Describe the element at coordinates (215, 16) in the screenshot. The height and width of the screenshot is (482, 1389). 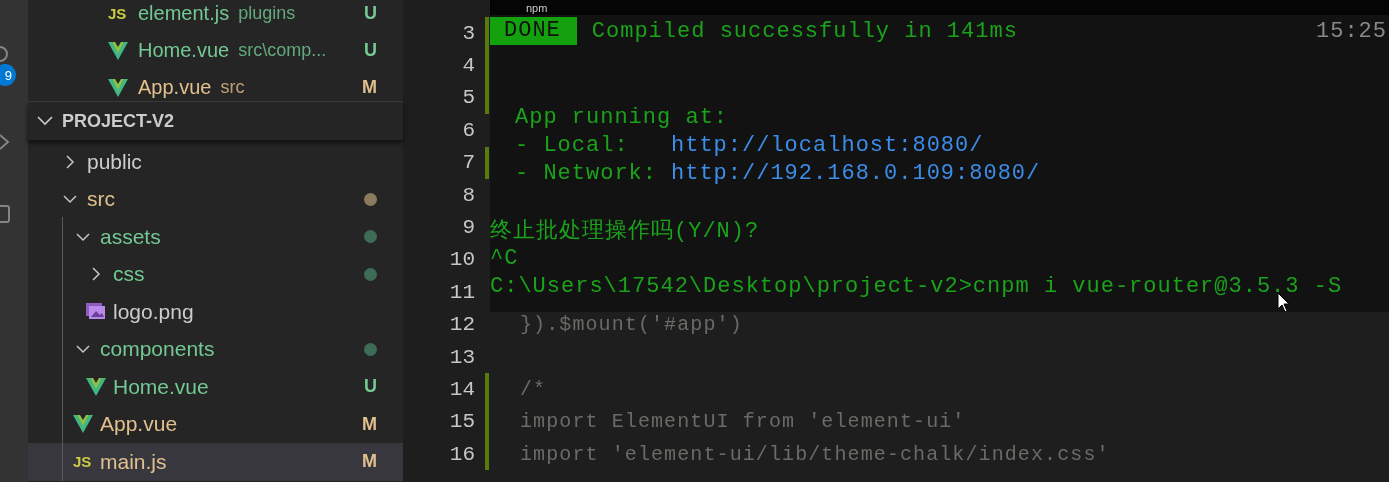
I see `open-editor-item: JS element.js plugins U` at that location.